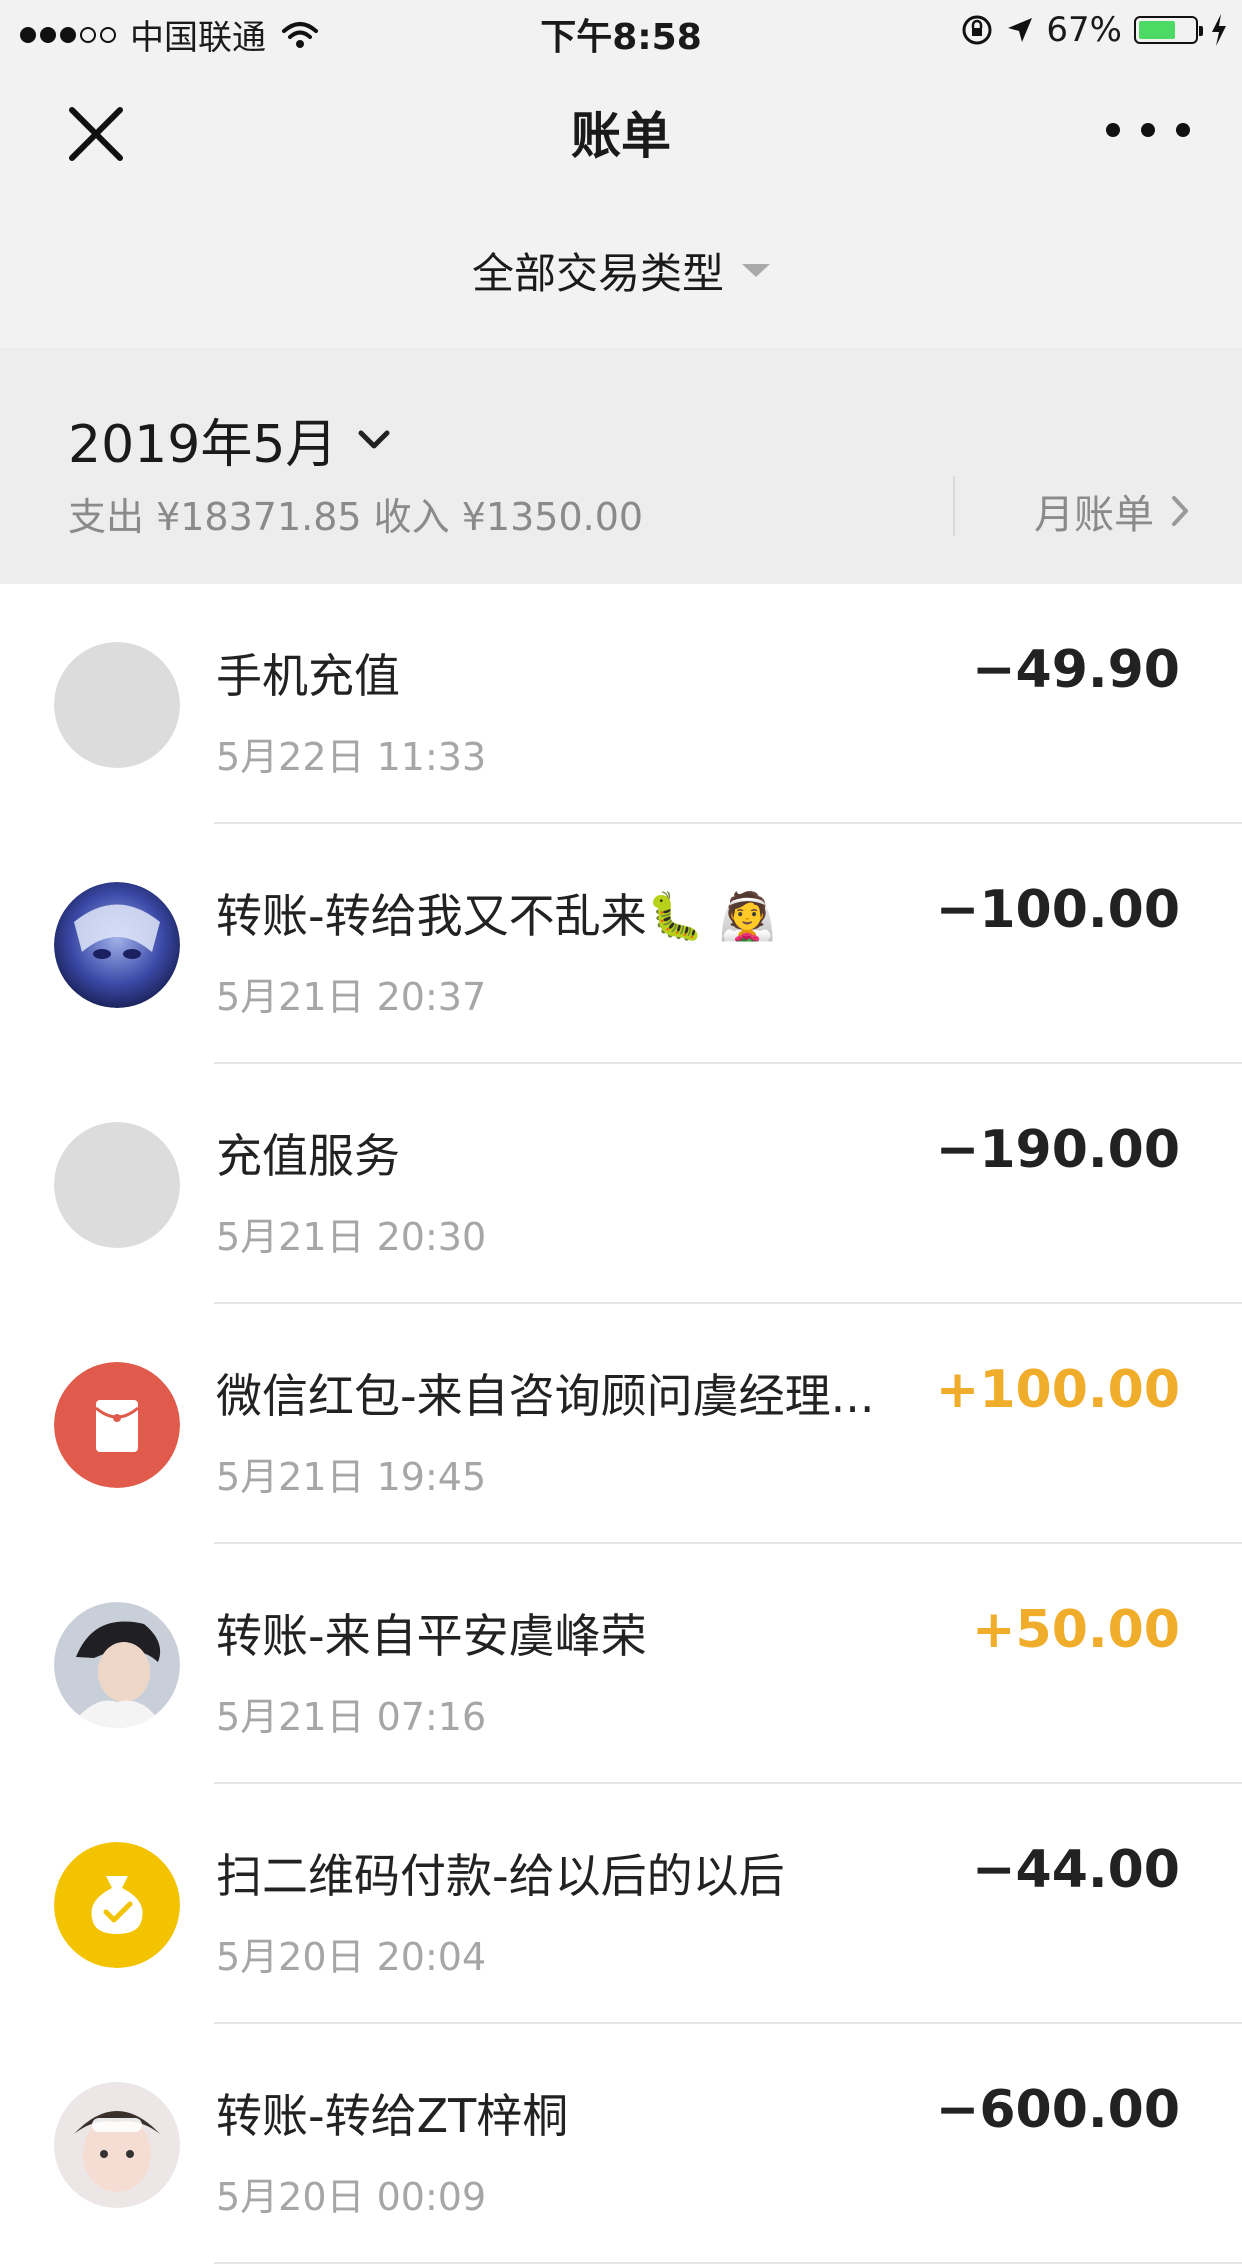 The image size is (1242, 2264). What do you see at coordinates (1057, 910) in the screenshot?
I see `transaction-amount: −100.00` at bounding box center [1057, 910].